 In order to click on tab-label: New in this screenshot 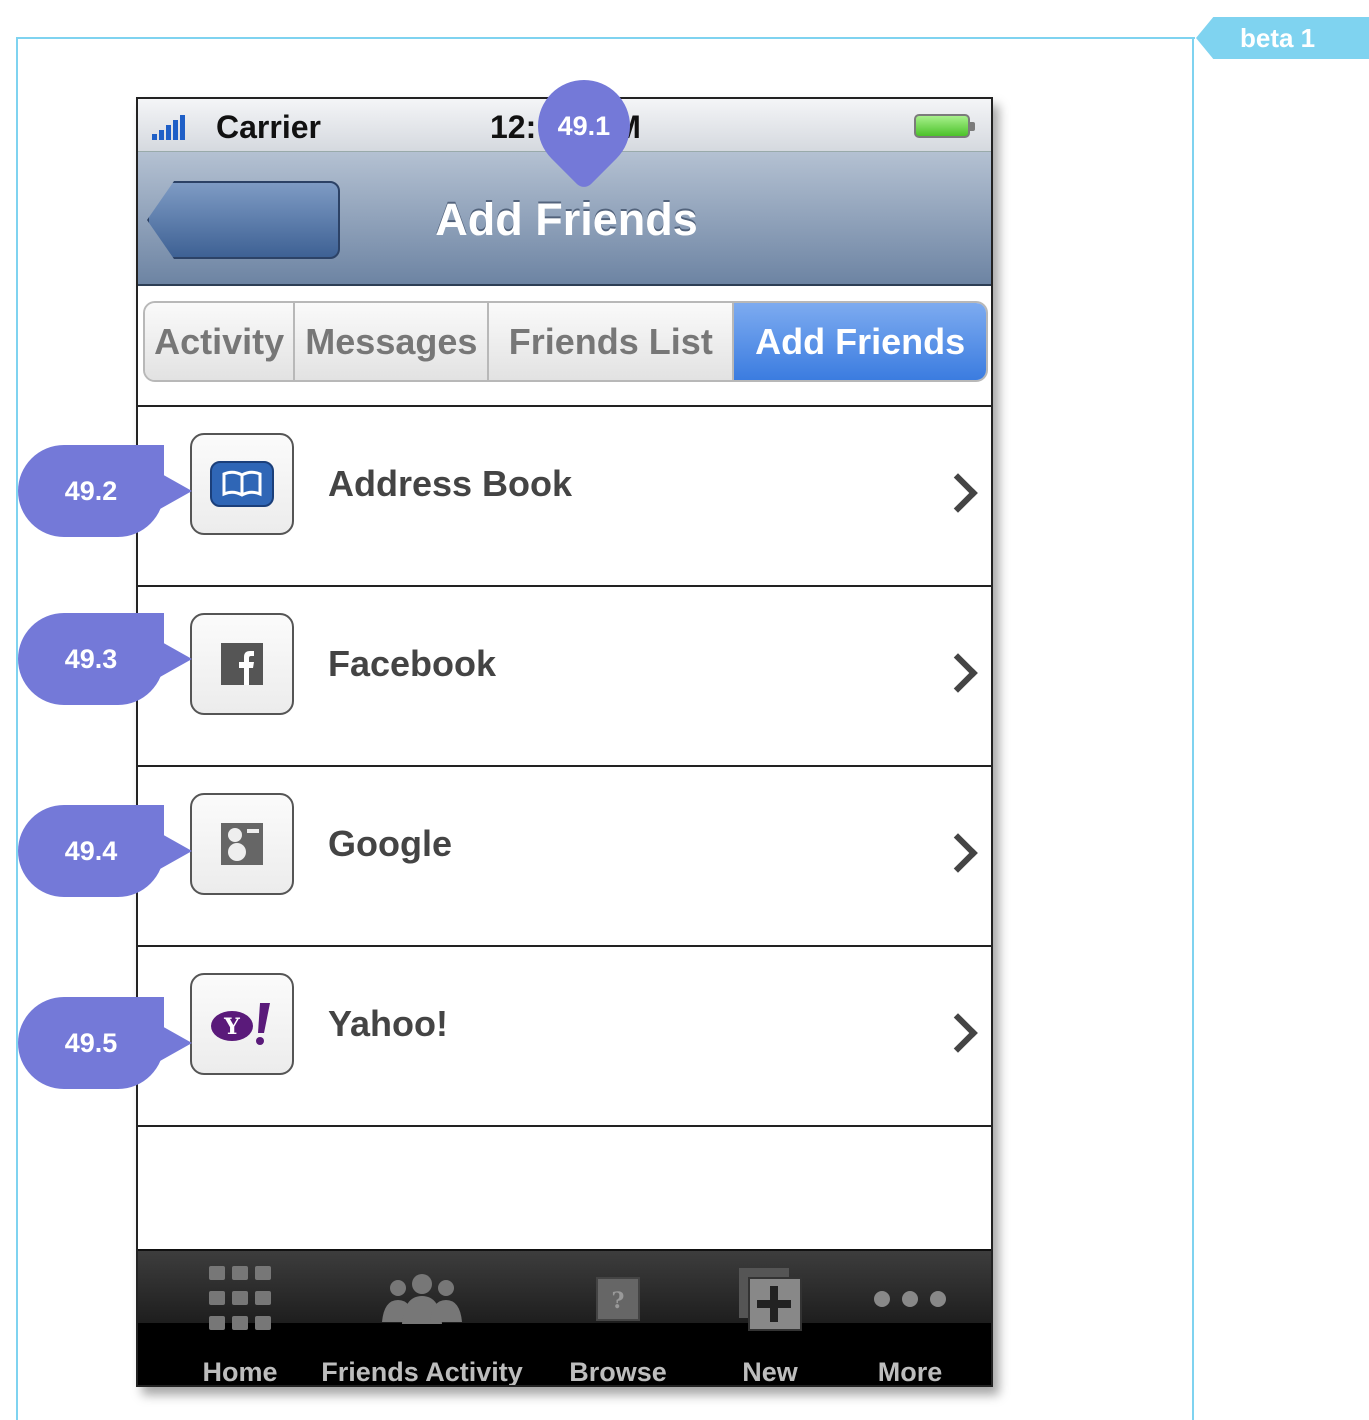, I will do `click(770, 1372)`.